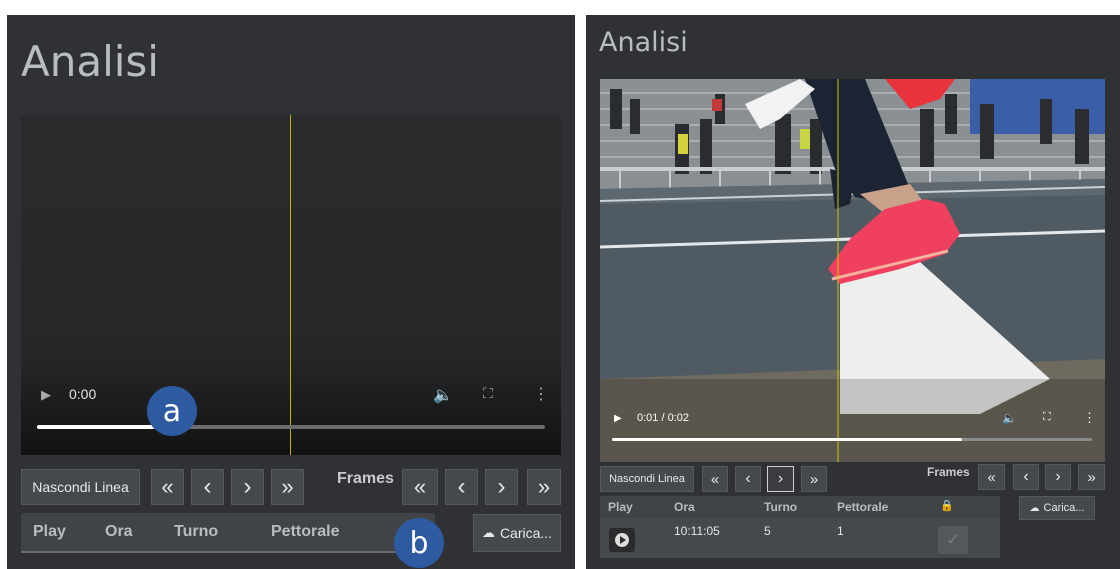 The height and width of the screenshot is (569, 1120). What do you see at coordinates (419, 543) in the screenshot?
I see `callout-badge-b: b` at bounding box center [419, 543].